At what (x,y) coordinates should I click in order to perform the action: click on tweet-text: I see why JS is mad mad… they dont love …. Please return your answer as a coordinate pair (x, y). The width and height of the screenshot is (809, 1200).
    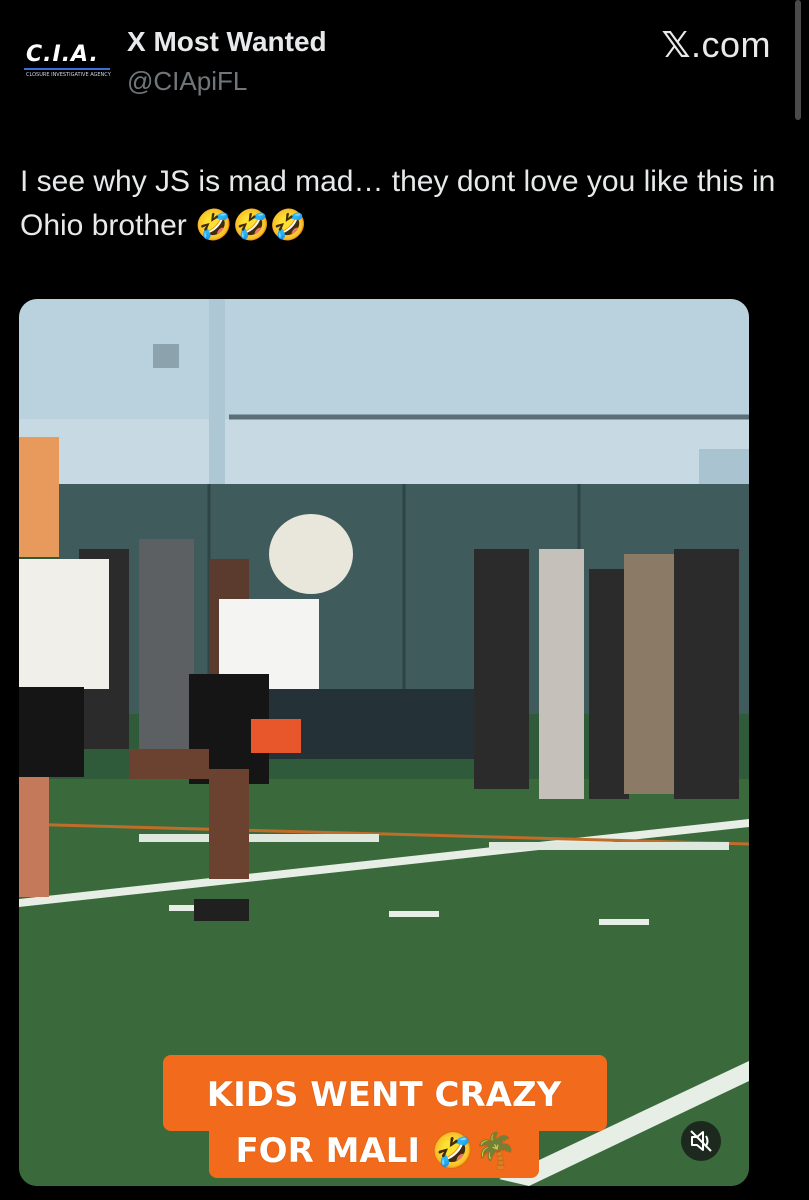
    Looking at the image, I should click on (398, 203).